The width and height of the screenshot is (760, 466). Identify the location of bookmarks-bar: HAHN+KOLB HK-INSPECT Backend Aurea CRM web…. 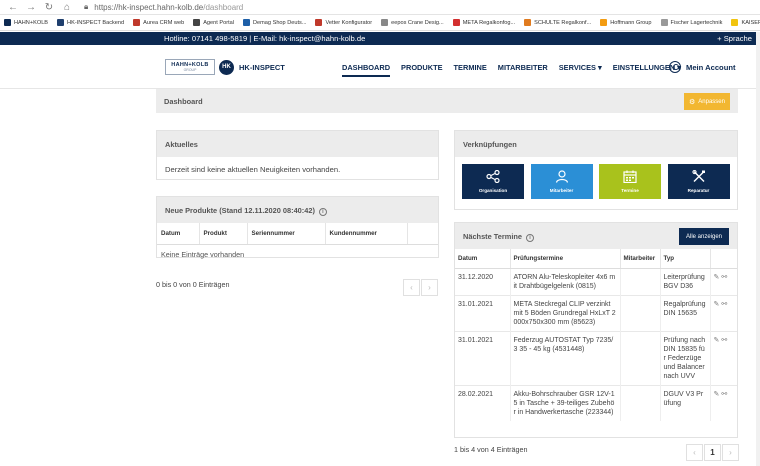
(380, 23).